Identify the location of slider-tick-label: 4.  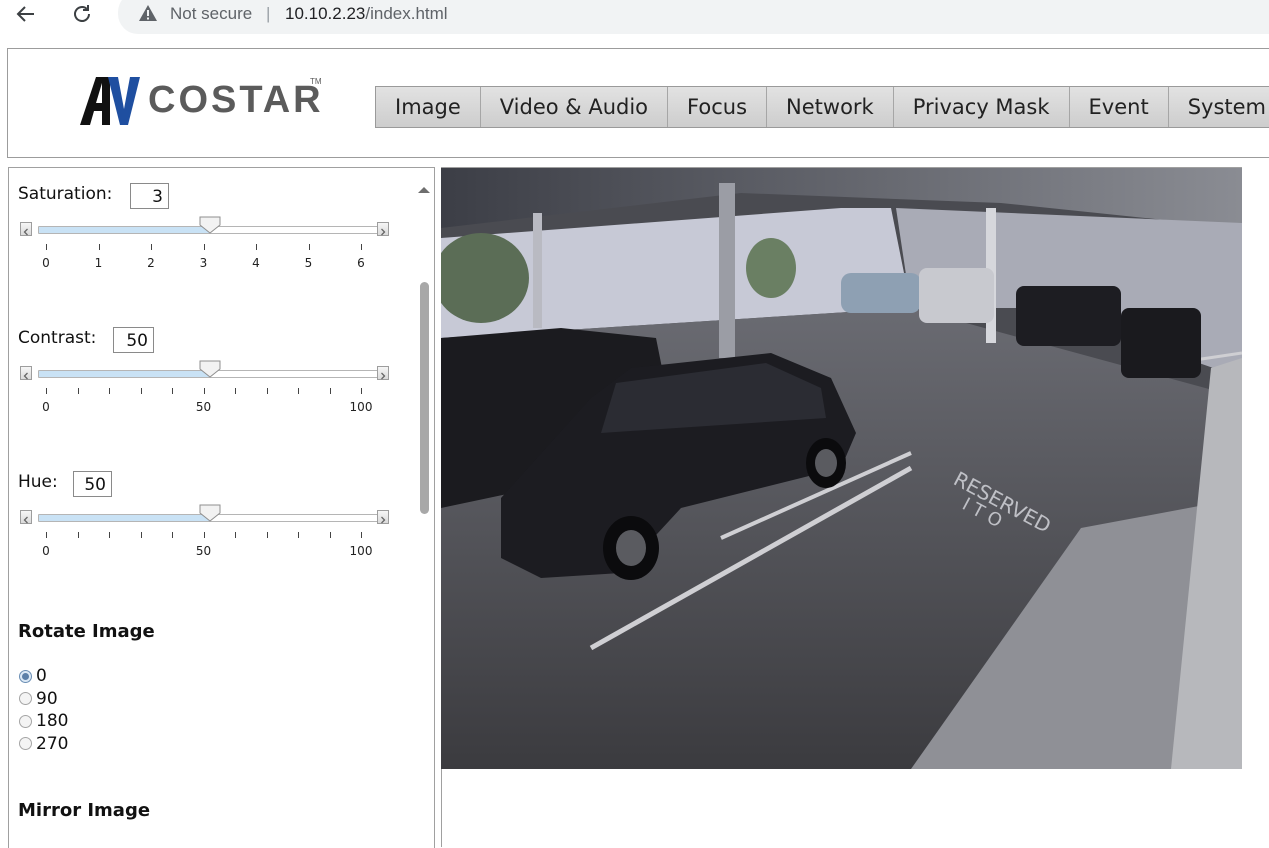
(256, 263).